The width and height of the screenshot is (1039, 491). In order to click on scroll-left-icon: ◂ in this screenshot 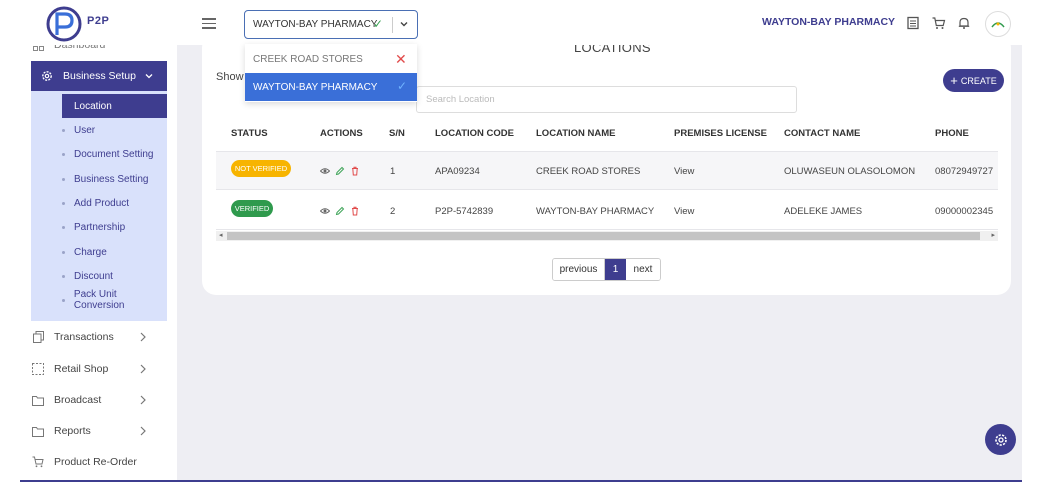, I will do `click(221, 235)`.